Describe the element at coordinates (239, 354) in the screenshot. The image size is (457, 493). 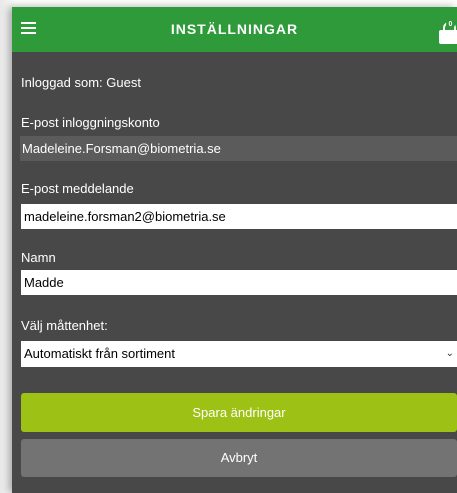
I see `unit-select: Automatiskt från sortiment ⌄` at that location.